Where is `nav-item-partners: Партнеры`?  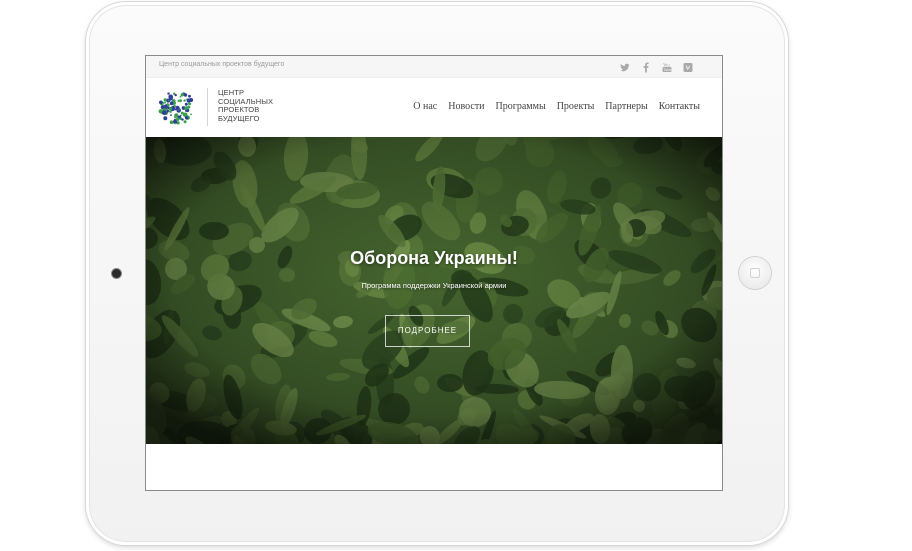 nav-item-partners: Партнеры is located at coordinates (626, 106).